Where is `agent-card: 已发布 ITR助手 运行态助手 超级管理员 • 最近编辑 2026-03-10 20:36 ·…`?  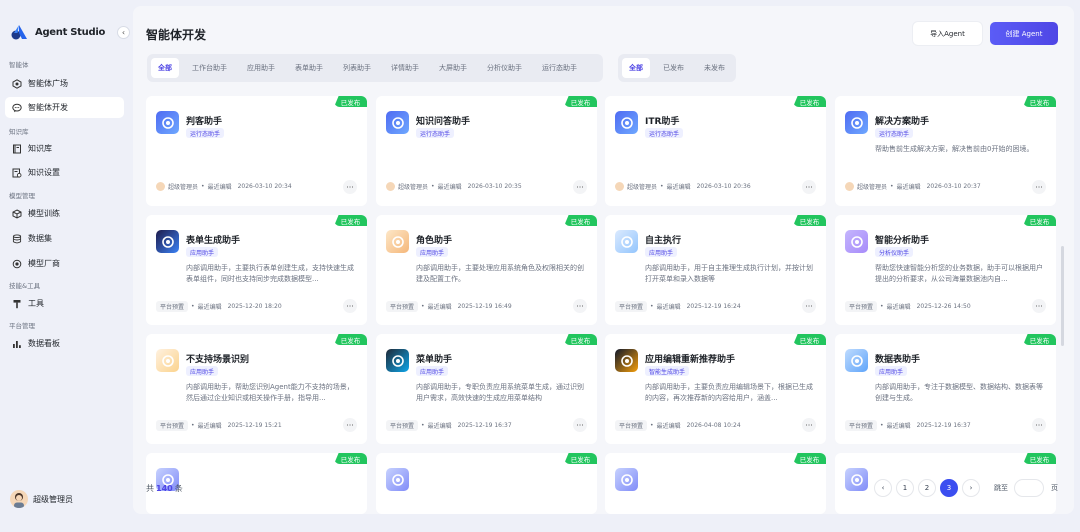 agent-card: 已发布 ITR助手 运行态助手 超级管理员 • 最近编辑 2026-03-10 20:36 ·… is located at coordinates (715, 151).